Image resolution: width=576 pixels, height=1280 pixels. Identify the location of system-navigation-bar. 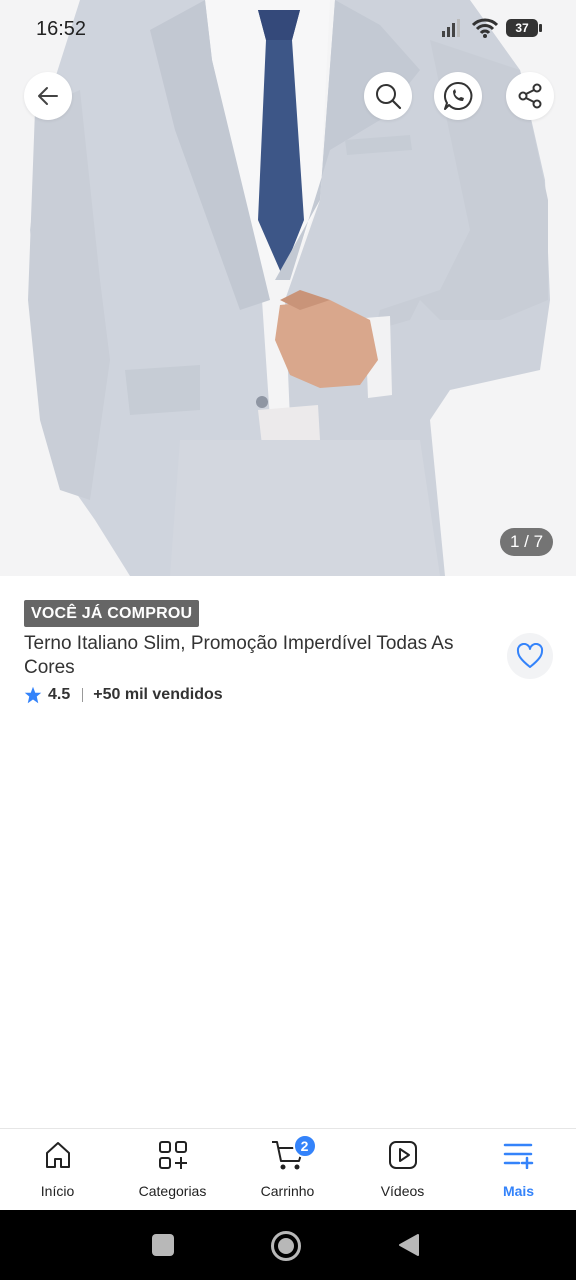
(288, 1245).